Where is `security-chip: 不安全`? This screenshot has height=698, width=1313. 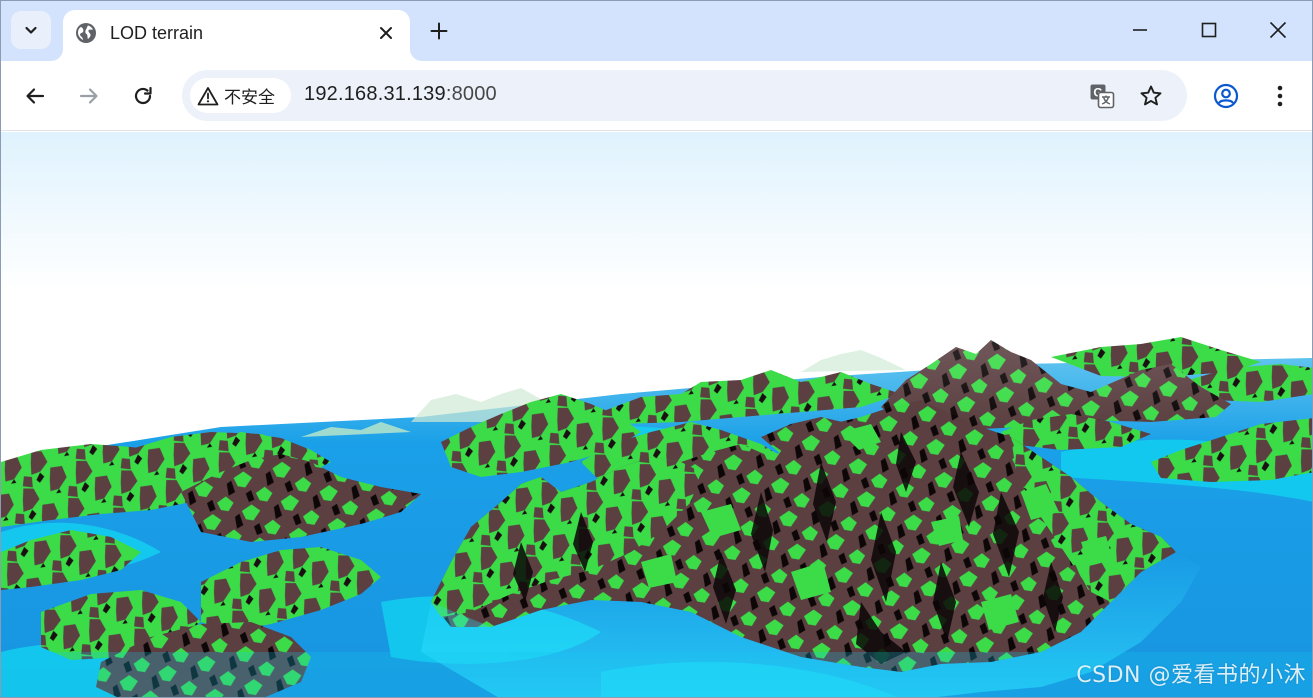 security-chip: 不安全 is located at coordinates (240, 95).